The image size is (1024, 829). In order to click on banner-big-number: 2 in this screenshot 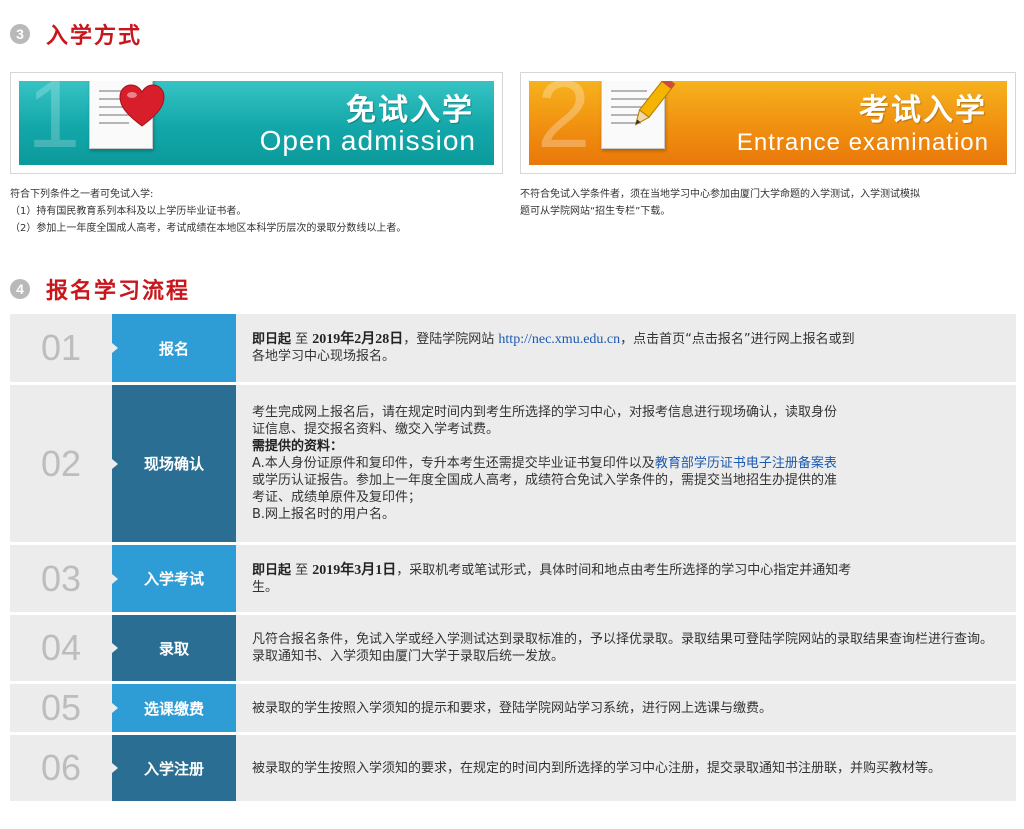, I will do `click(564, 123)`.